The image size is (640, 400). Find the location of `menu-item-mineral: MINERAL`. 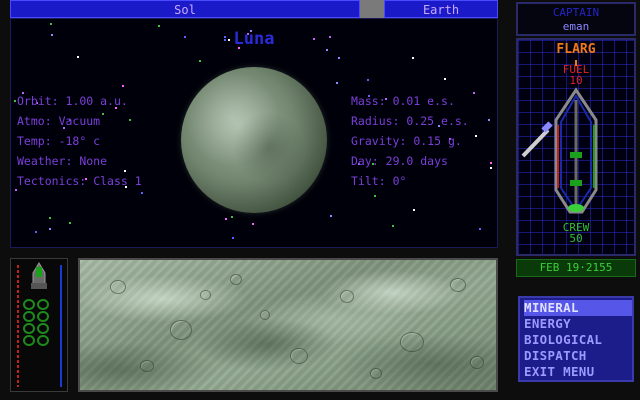

menu-item-mineral: MINERAL is located at coordinates (578, 308).